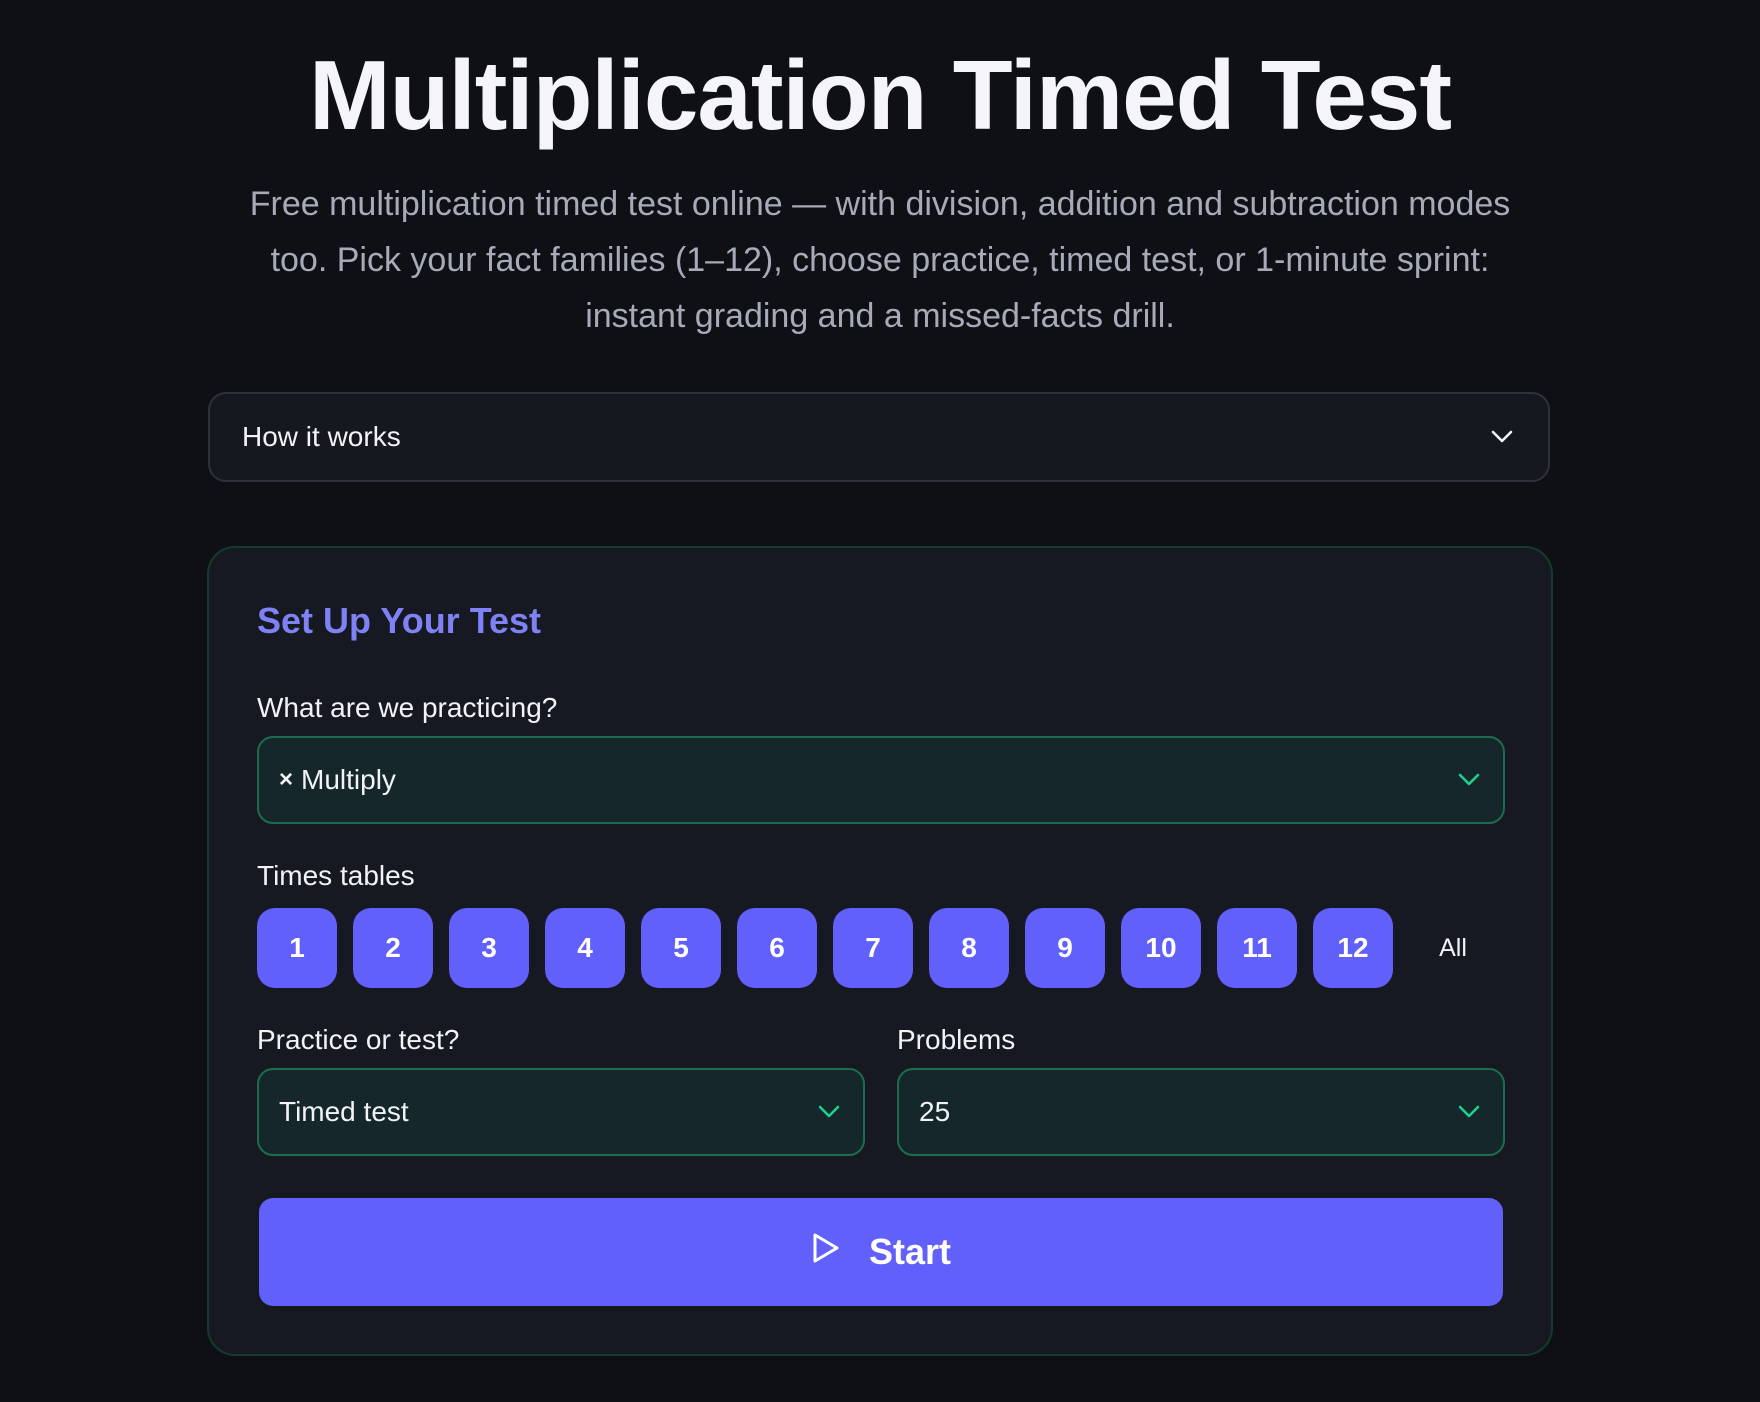 This screenshot has width=1760, height=1402. What do you see at coordinates (879, 437) in the screenshot?
I see `how-it-works-toggle: How it works` at bounding box center [879, 437].